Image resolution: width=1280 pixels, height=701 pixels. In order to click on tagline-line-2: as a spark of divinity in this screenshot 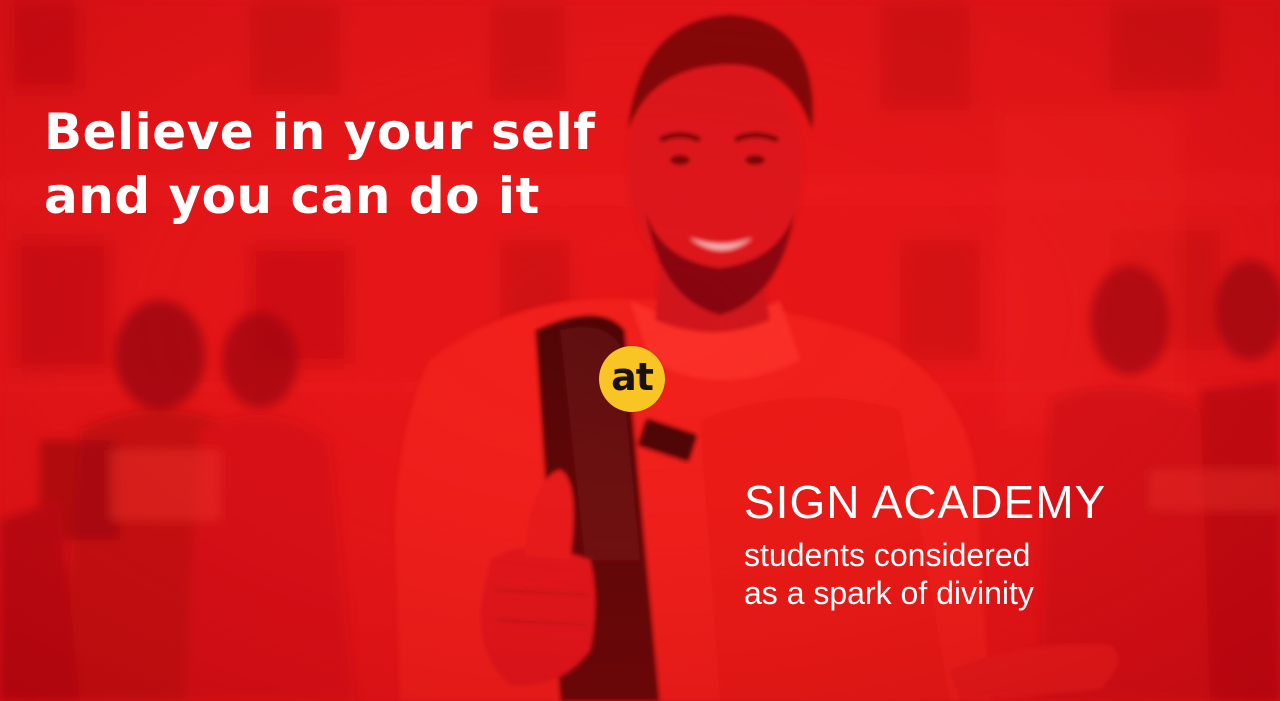, I will do `click(889, 593)`.